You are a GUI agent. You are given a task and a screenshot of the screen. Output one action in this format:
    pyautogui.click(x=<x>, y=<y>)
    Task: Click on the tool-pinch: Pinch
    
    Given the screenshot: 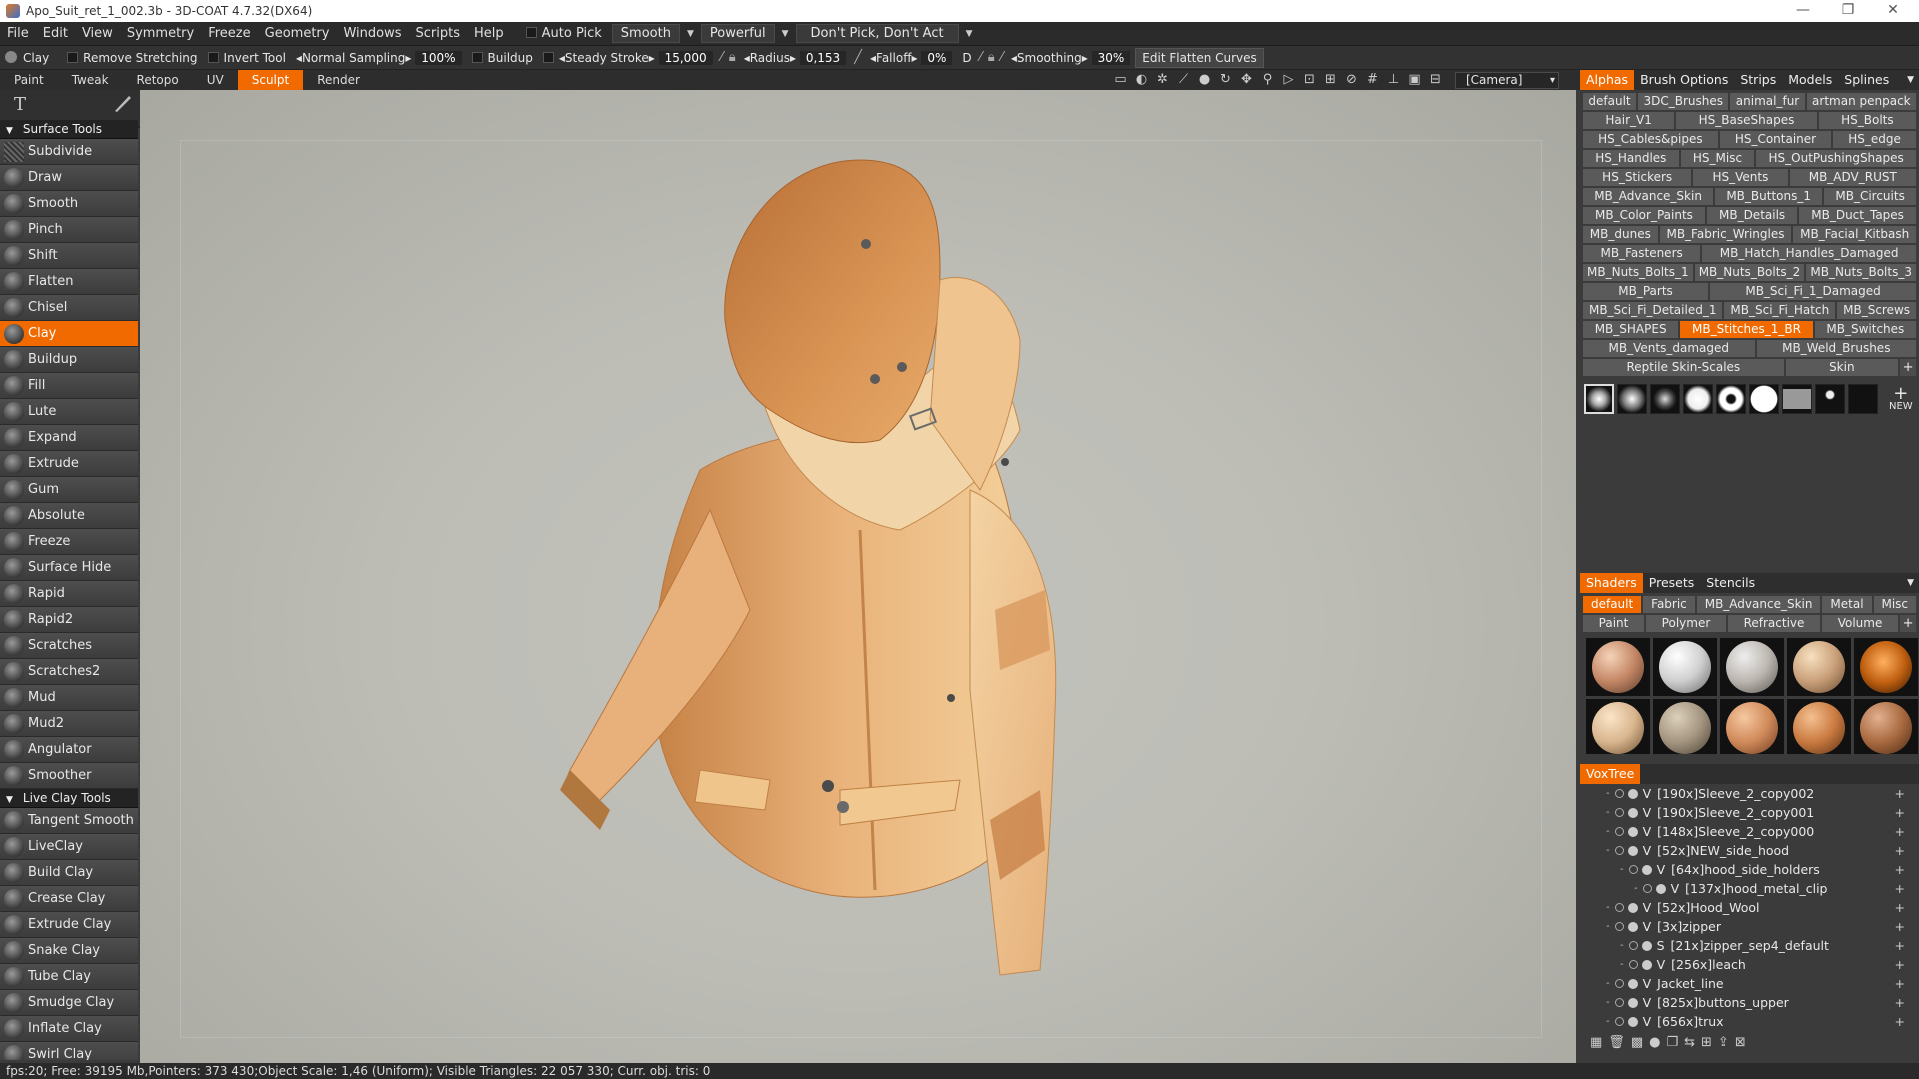 What is the action you would take?
    pyautogui.click(x=69, y=230)
    